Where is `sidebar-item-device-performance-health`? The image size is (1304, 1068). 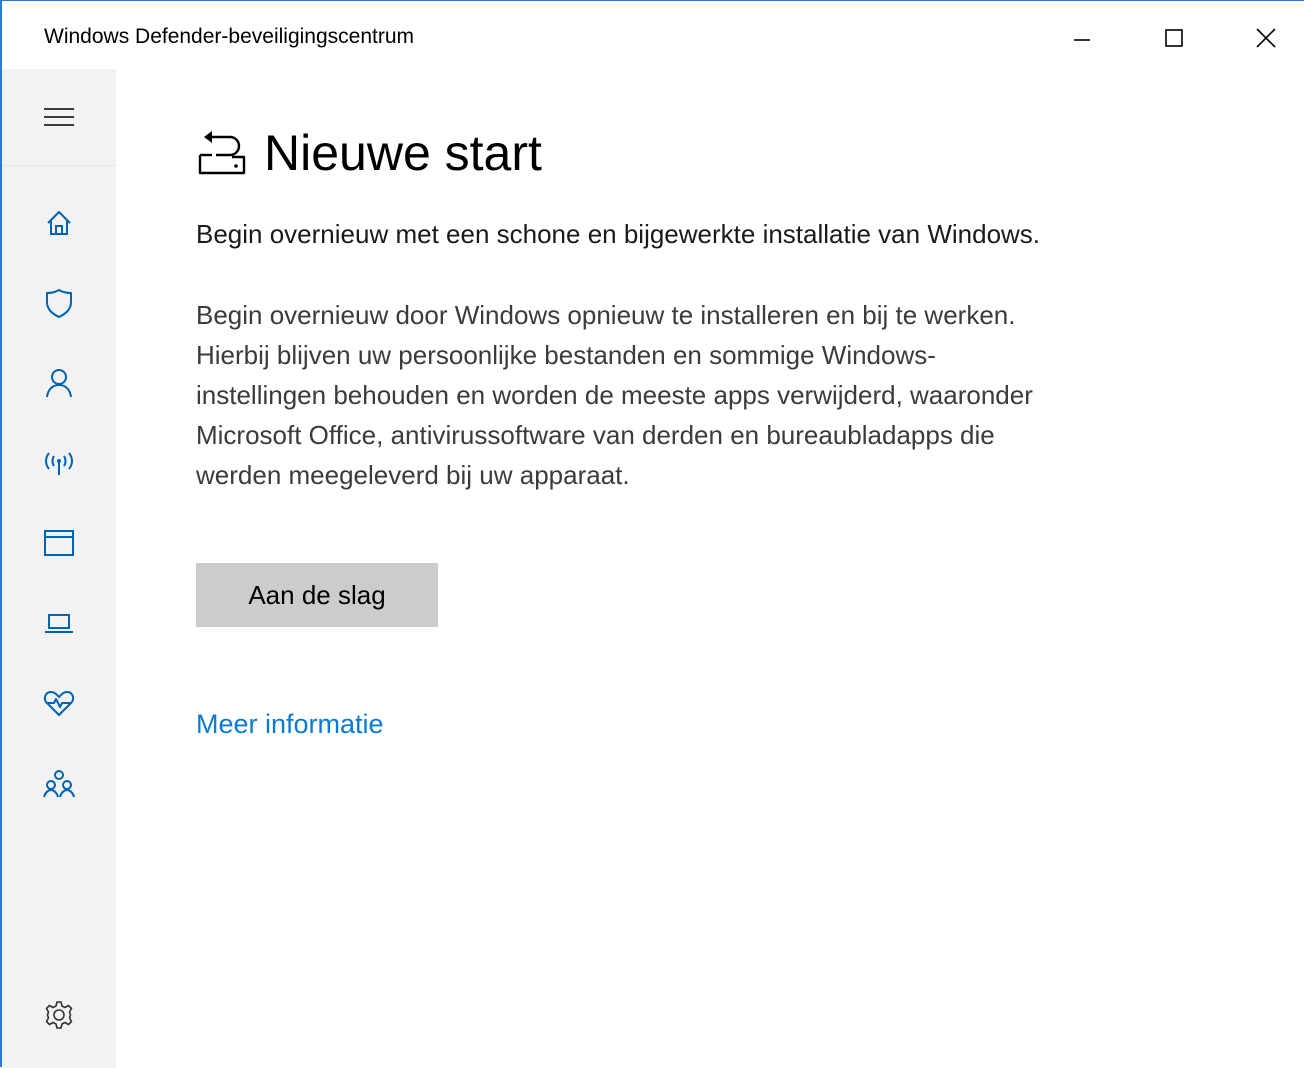 sidebar-item-device-performance-health is located at coordinates (59, 703).